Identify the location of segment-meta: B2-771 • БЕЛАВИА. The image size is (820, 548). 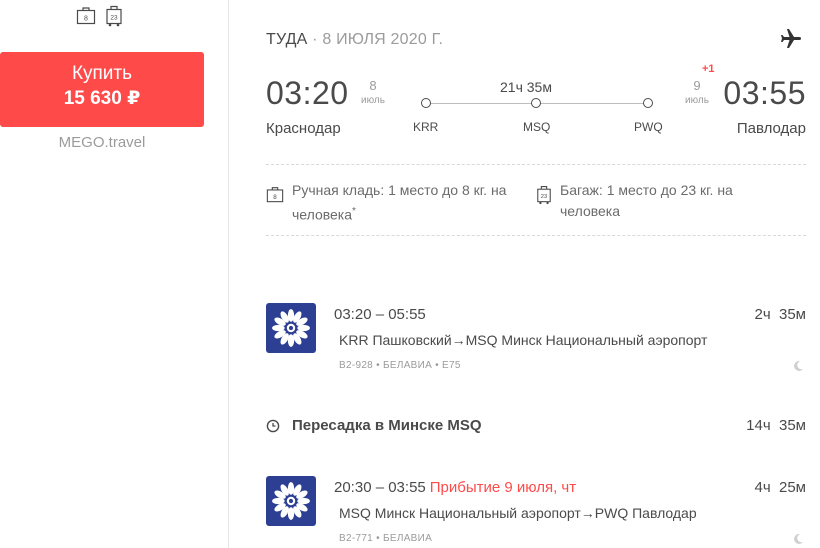
(386, 538).